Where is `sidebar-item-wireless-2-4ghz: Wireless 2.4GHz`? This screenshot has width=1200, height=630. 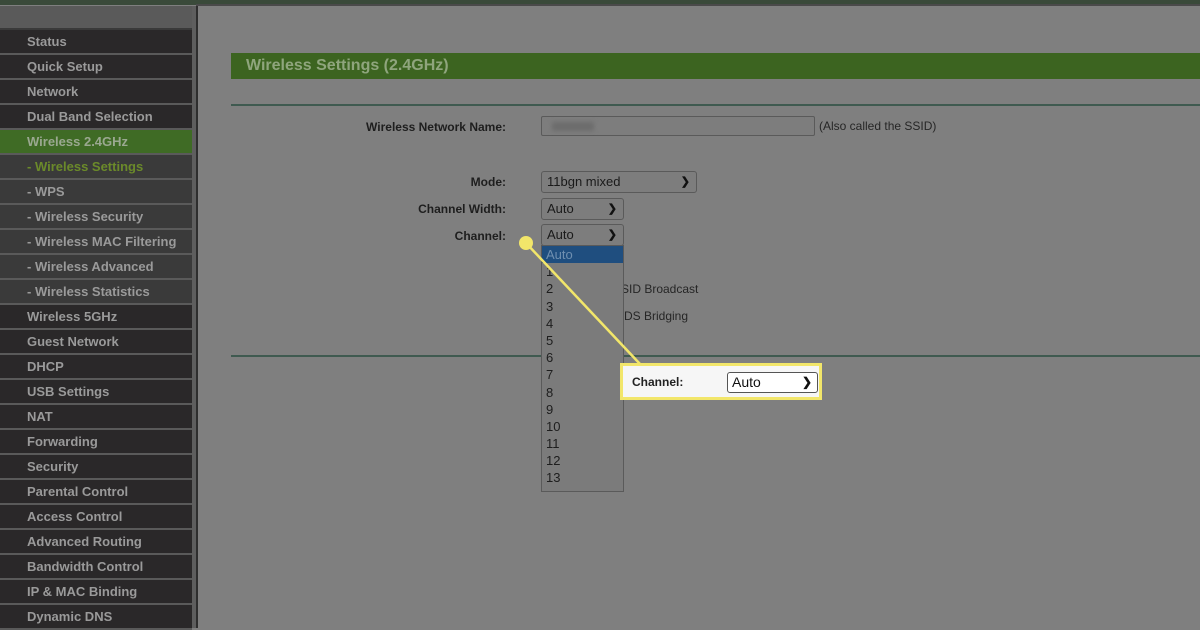
sidebar-item-wireless-2-4ghz: Wireless 2.4GHz is located at coordinates (96, 142).